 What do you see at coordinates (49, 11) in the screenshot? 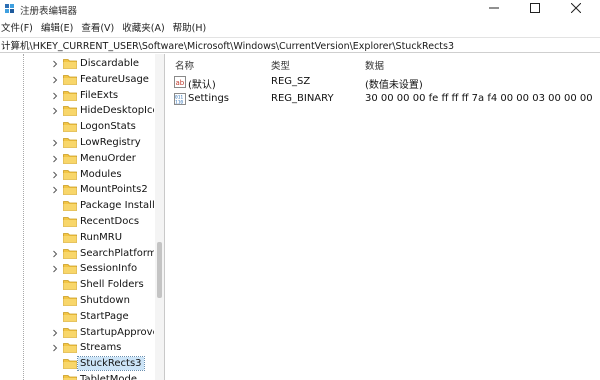
I see `window-title: 注册表编辑器` at bounding box center [49, 11].